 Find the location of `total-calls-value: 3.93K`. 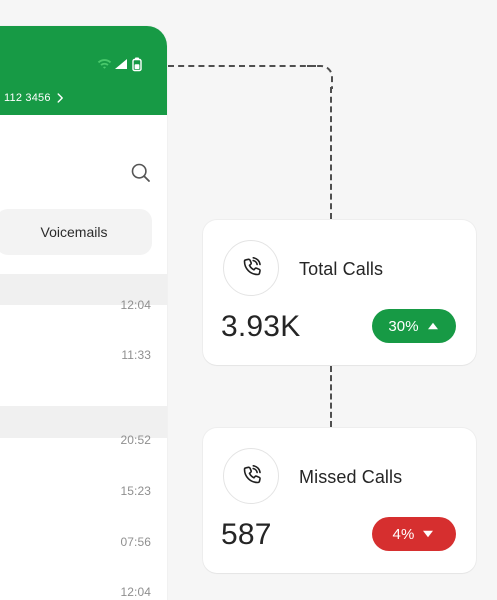

total-calls-value: 3.93K is located at coordinates (261, 326).